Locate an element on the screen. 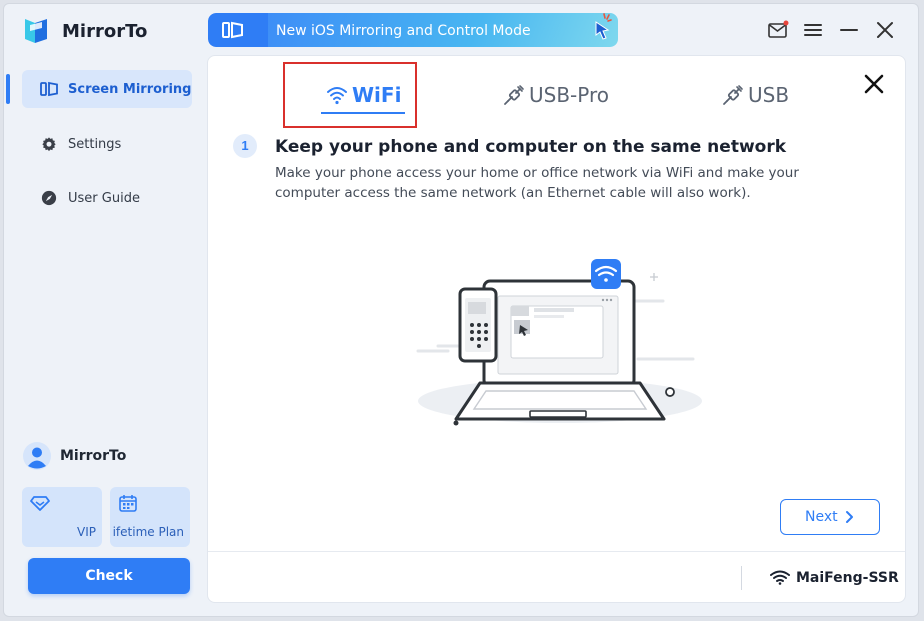 The image size is (924, 621). banner-text: New iOS Mirroring and Control Mode is located at coordinates (403, 31).